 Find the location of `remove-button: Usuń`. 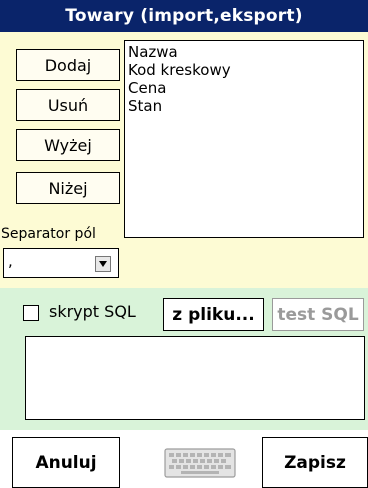

remove-button: Usuń is located at coordinates (68, 105).